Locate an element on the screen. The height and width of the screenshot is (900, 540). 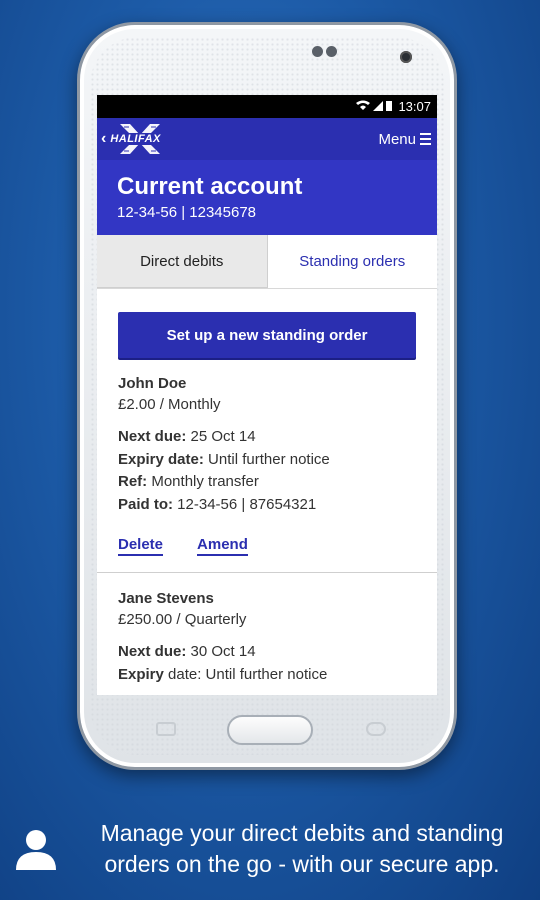
next-due-value: 25 Oct 14 is located at coordinates (223, 436).